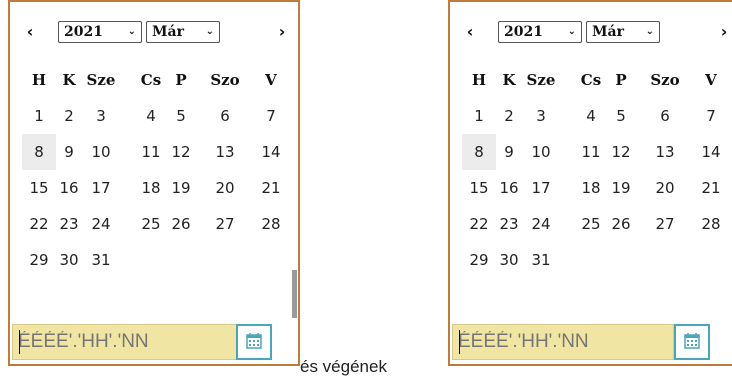 The height and width of the screenshot is (379, 732). What do you see at coordinates (162, 260) in the screenshot?
I see `week-row: 29 30 31` at bounding box center [162, 260].